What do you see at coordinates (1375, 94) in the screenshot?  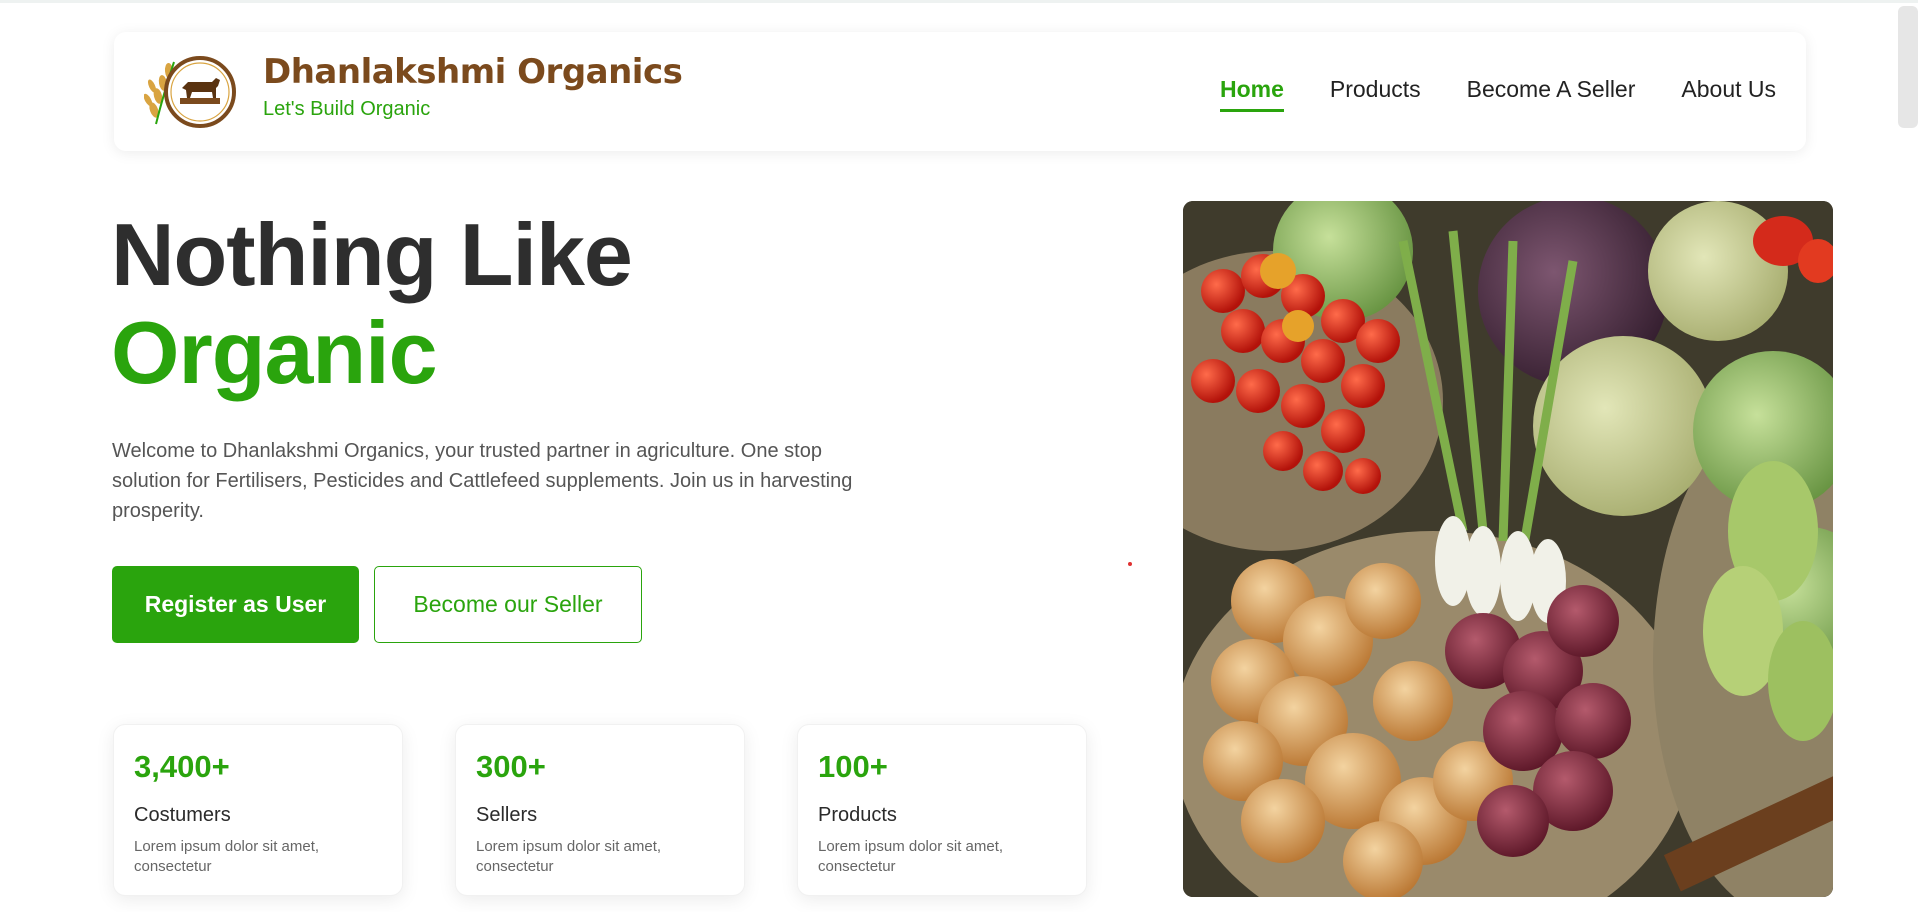 I see `nav-item-products: Products` at bounding box center [1375, 94].